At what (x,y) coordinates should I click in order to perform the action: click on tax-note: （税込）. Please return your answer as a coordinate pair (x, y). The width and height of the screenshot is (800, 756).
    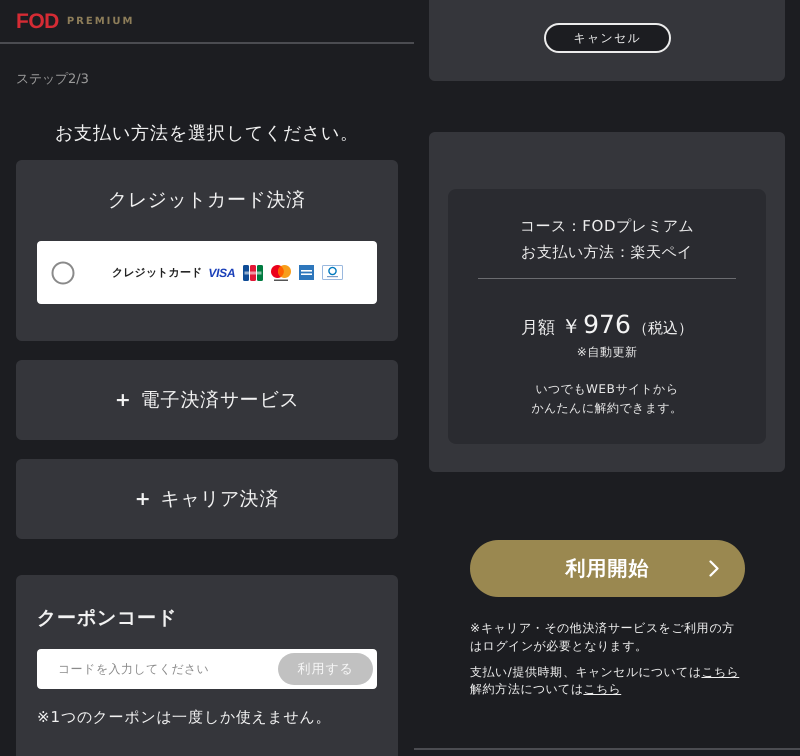
    Looking at the image, I should click on (662, 328).